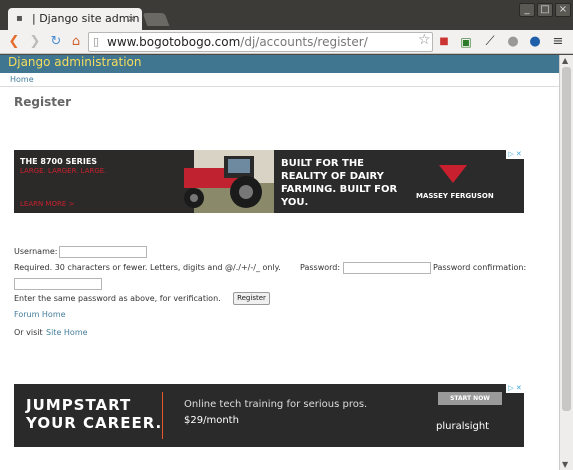 Image resolution: width=573 pixels, height=470 pixels. I want to click on scroll-down-arrow-icon: ▼, so click(565, 464).